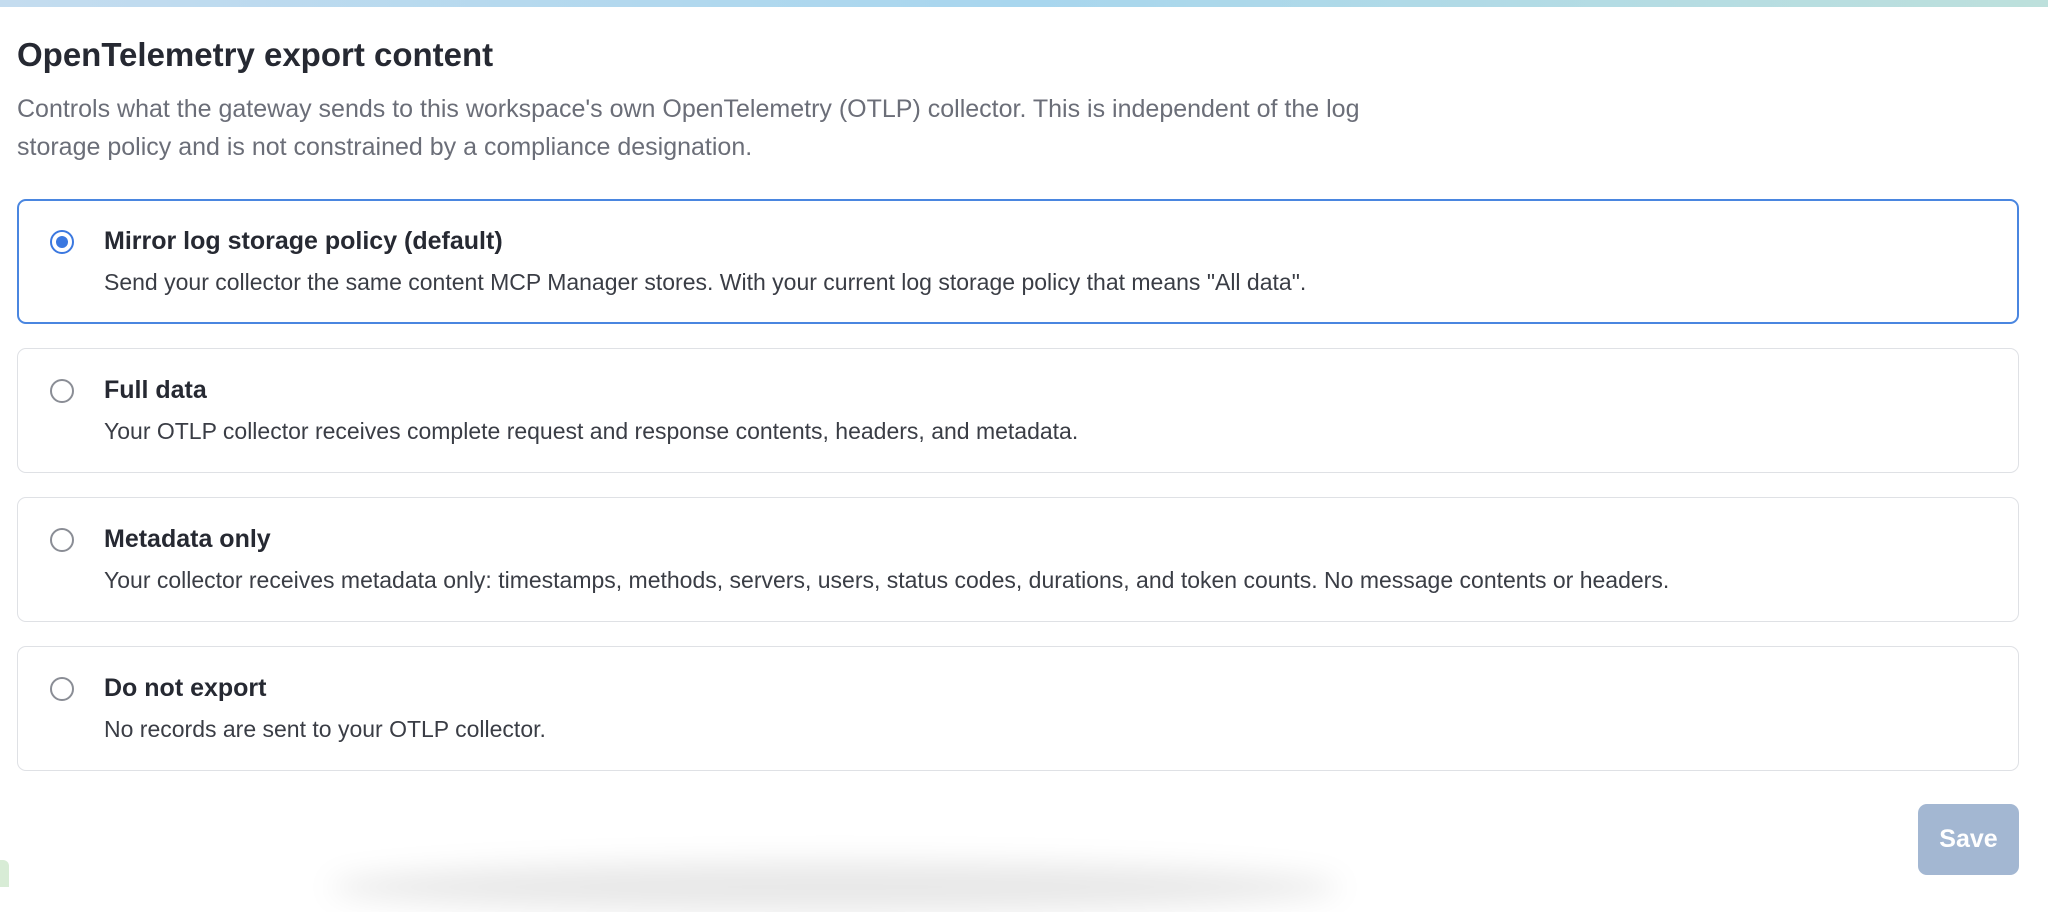 The image size is (2048, 912). I want to click on radio-selected-icon, so click(62, 242).